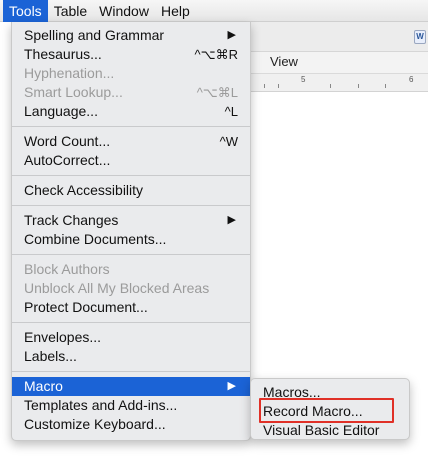 The width and height of the screenshot is (428, 463). What do you see at coordinates (94, 35) in the screenshot?
I see `menu-item-label: Spelling and Grammar` at bounding box center [94, 35].